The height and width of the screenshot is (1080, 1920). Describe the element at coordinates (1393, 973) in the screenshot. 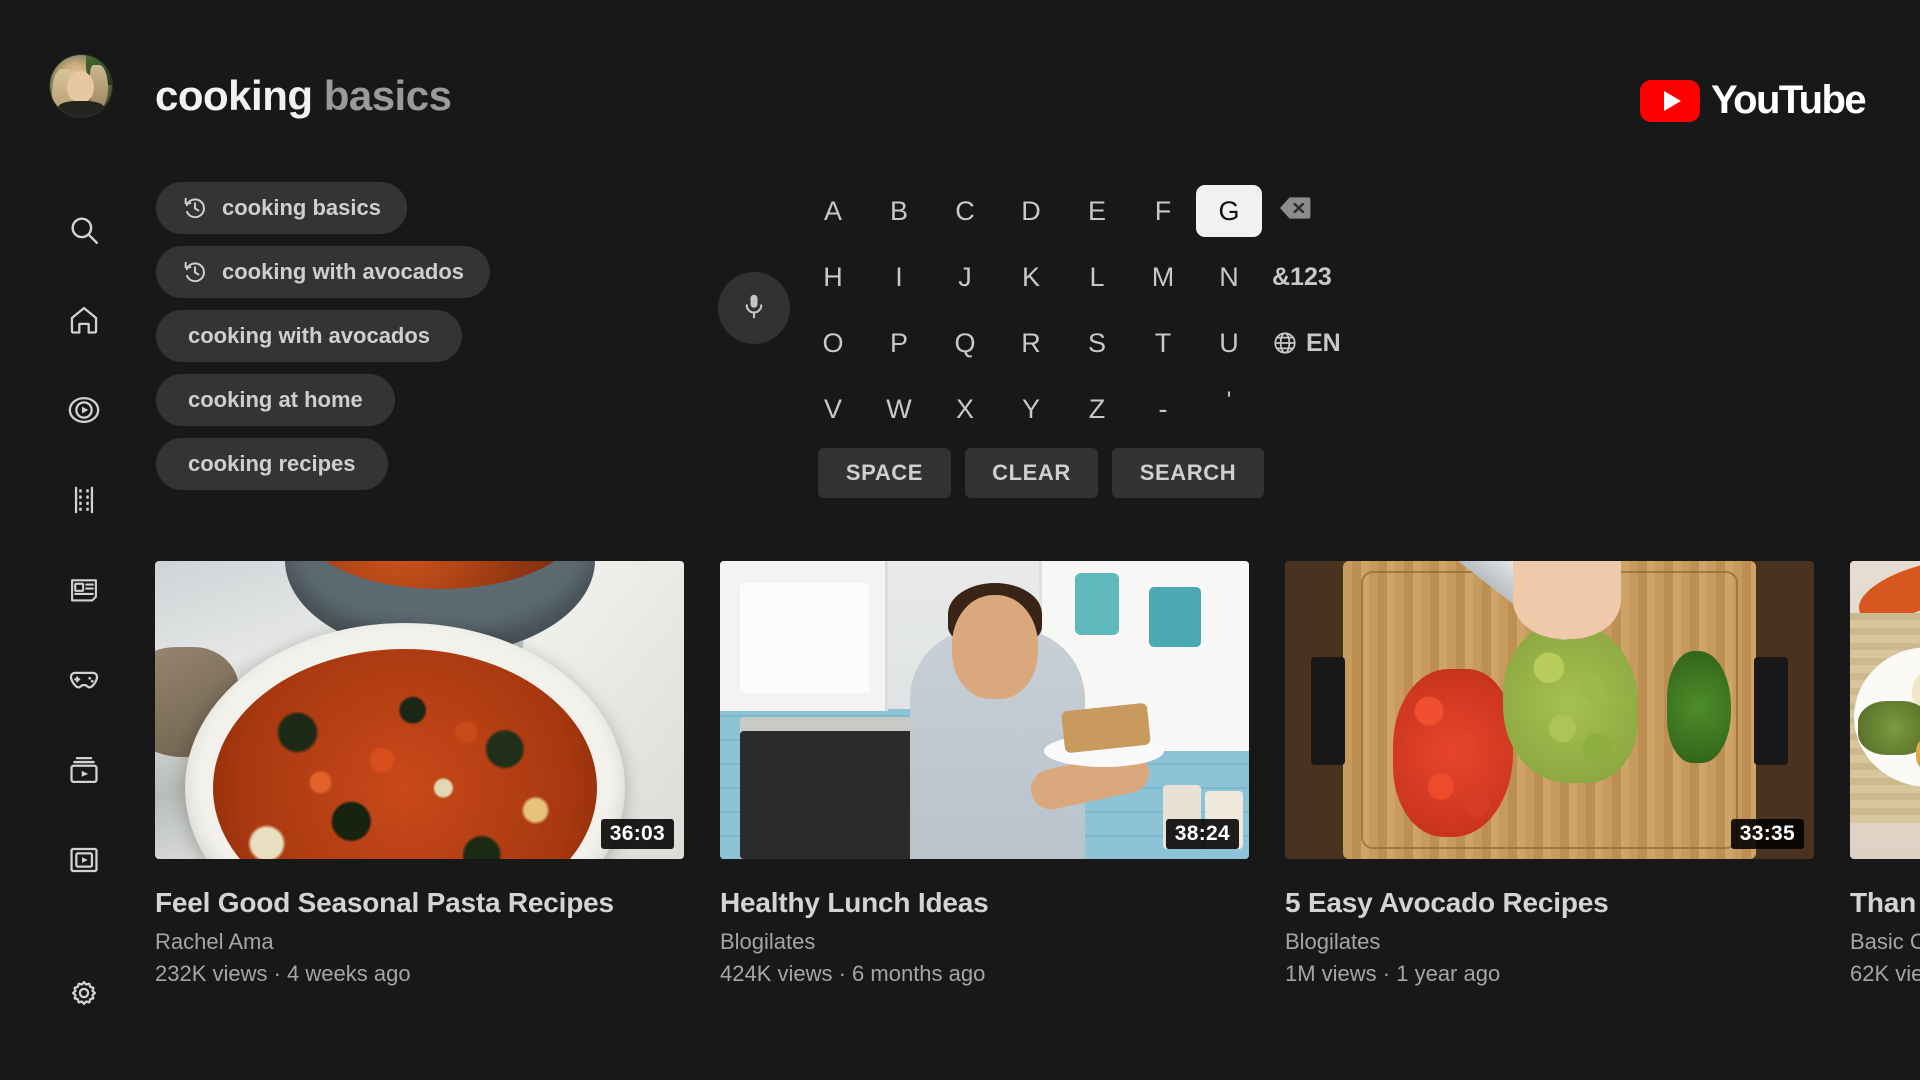

I see `video-meta: 1M views · 1 year ago` at that location.